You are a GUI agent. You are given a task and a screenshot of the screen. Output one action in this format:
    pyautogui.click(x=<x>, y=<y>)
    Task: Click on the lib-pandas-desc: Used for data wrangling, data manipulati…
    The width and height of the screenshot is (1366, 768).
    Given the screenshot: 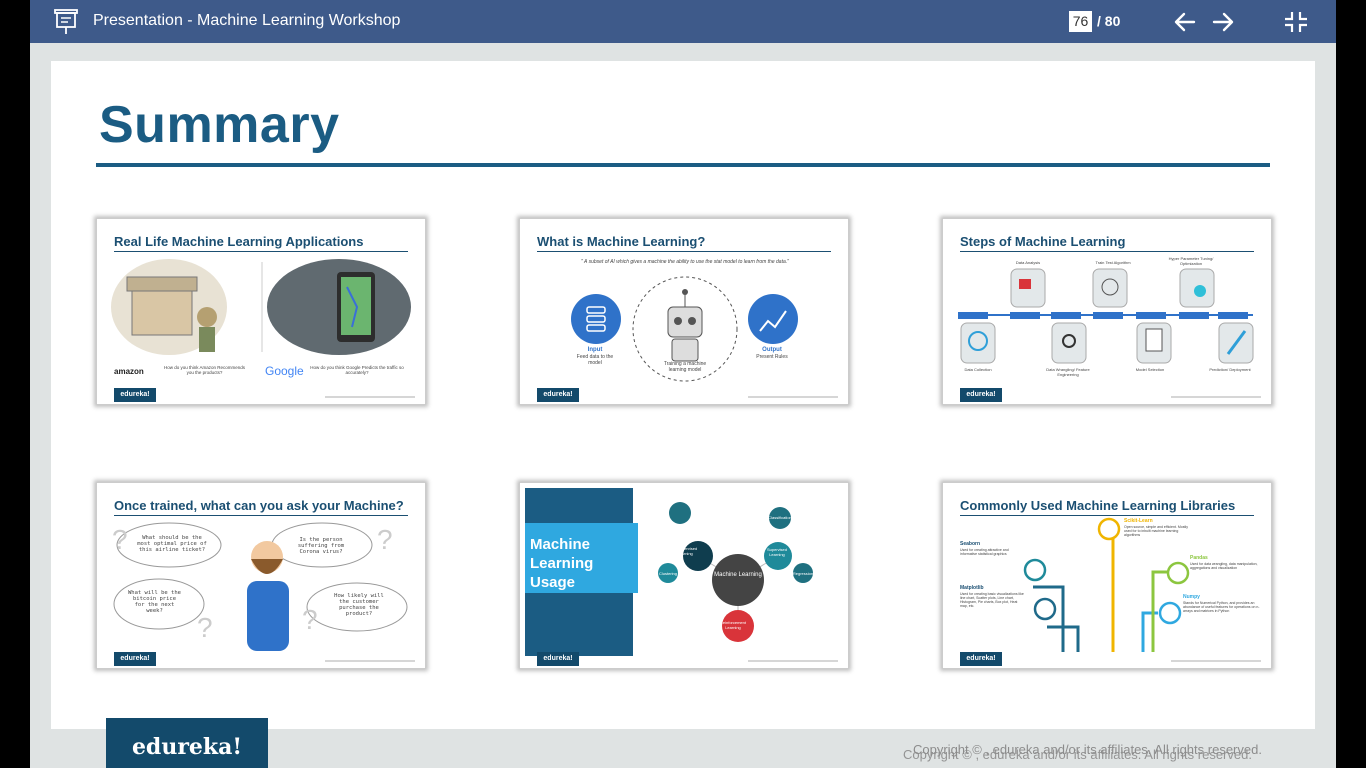 What is the action you would take?
    pyautogui.click(x=1224, y=566)
    